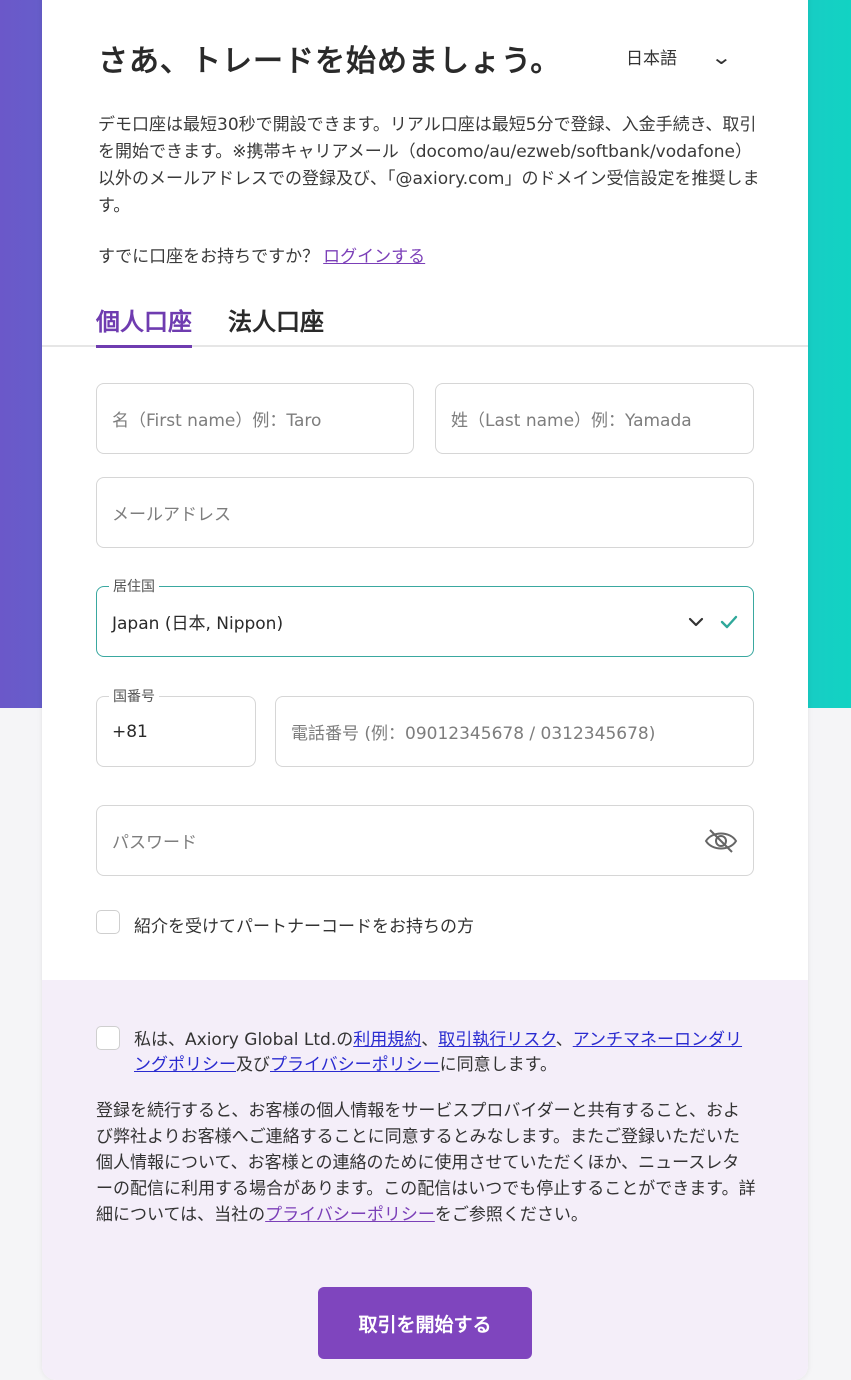 The image size is (851, 1380). What do you see at coordinates (374, 257) in the screenshot?
I see `login-link: ログインする` at bounding box center [374, 257].